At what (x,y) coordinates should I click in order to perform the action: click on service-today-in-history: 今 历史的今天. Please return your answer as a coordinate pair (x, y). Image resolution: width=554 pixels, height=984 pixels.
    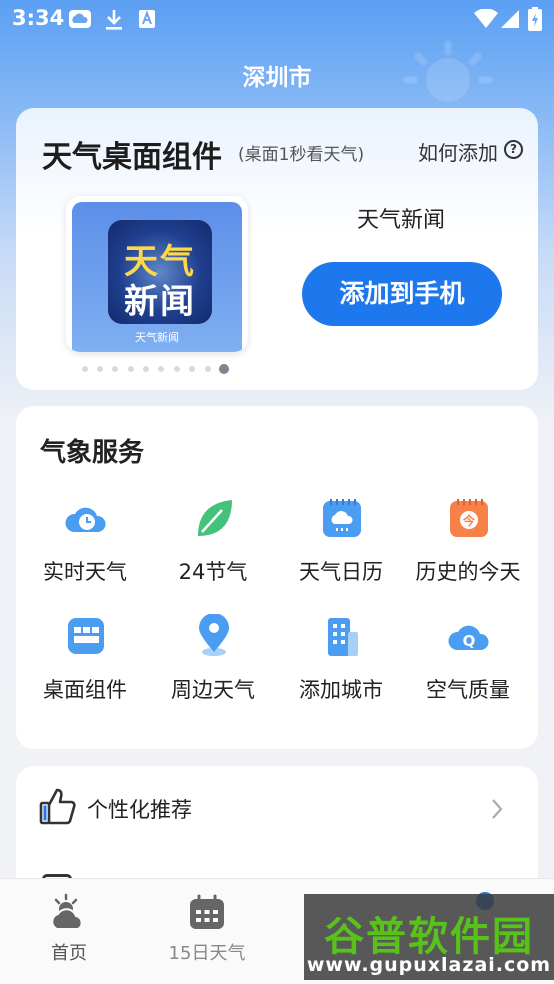
    Looking at the image, I should click on (468, 551).